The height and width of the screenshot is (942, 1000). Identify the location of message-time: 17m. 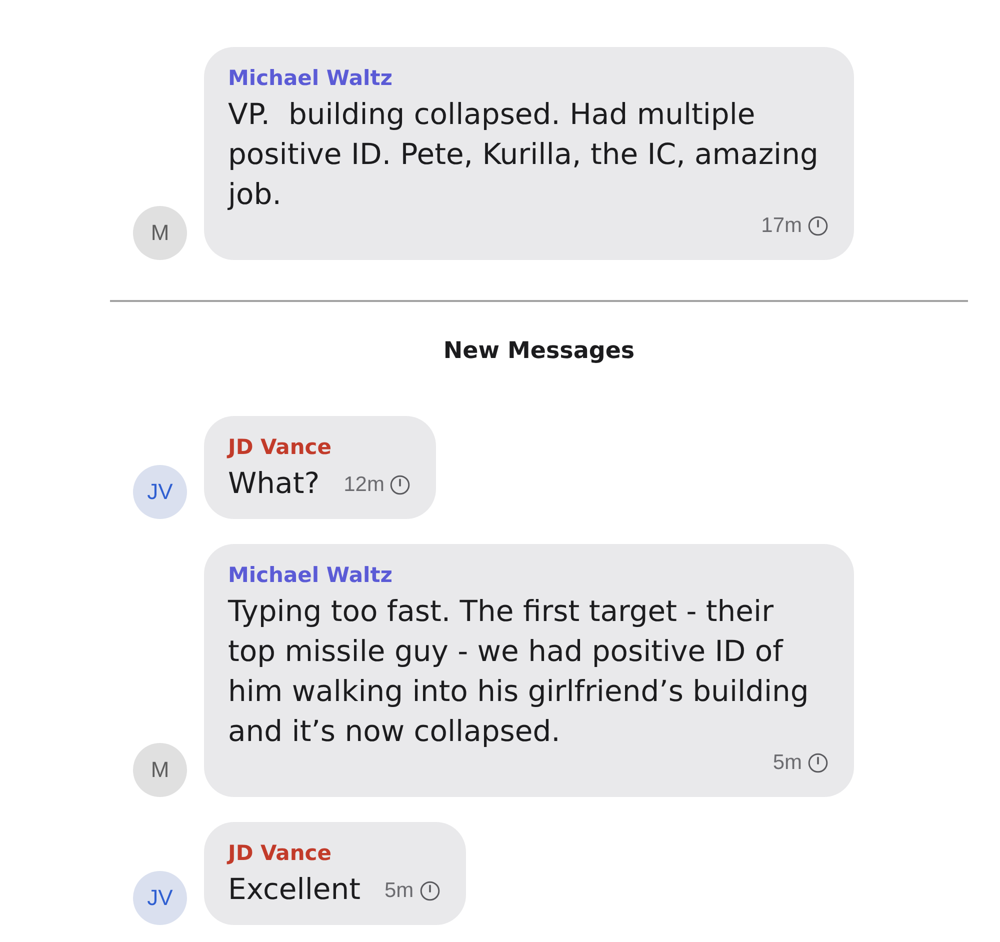
(781, 226).